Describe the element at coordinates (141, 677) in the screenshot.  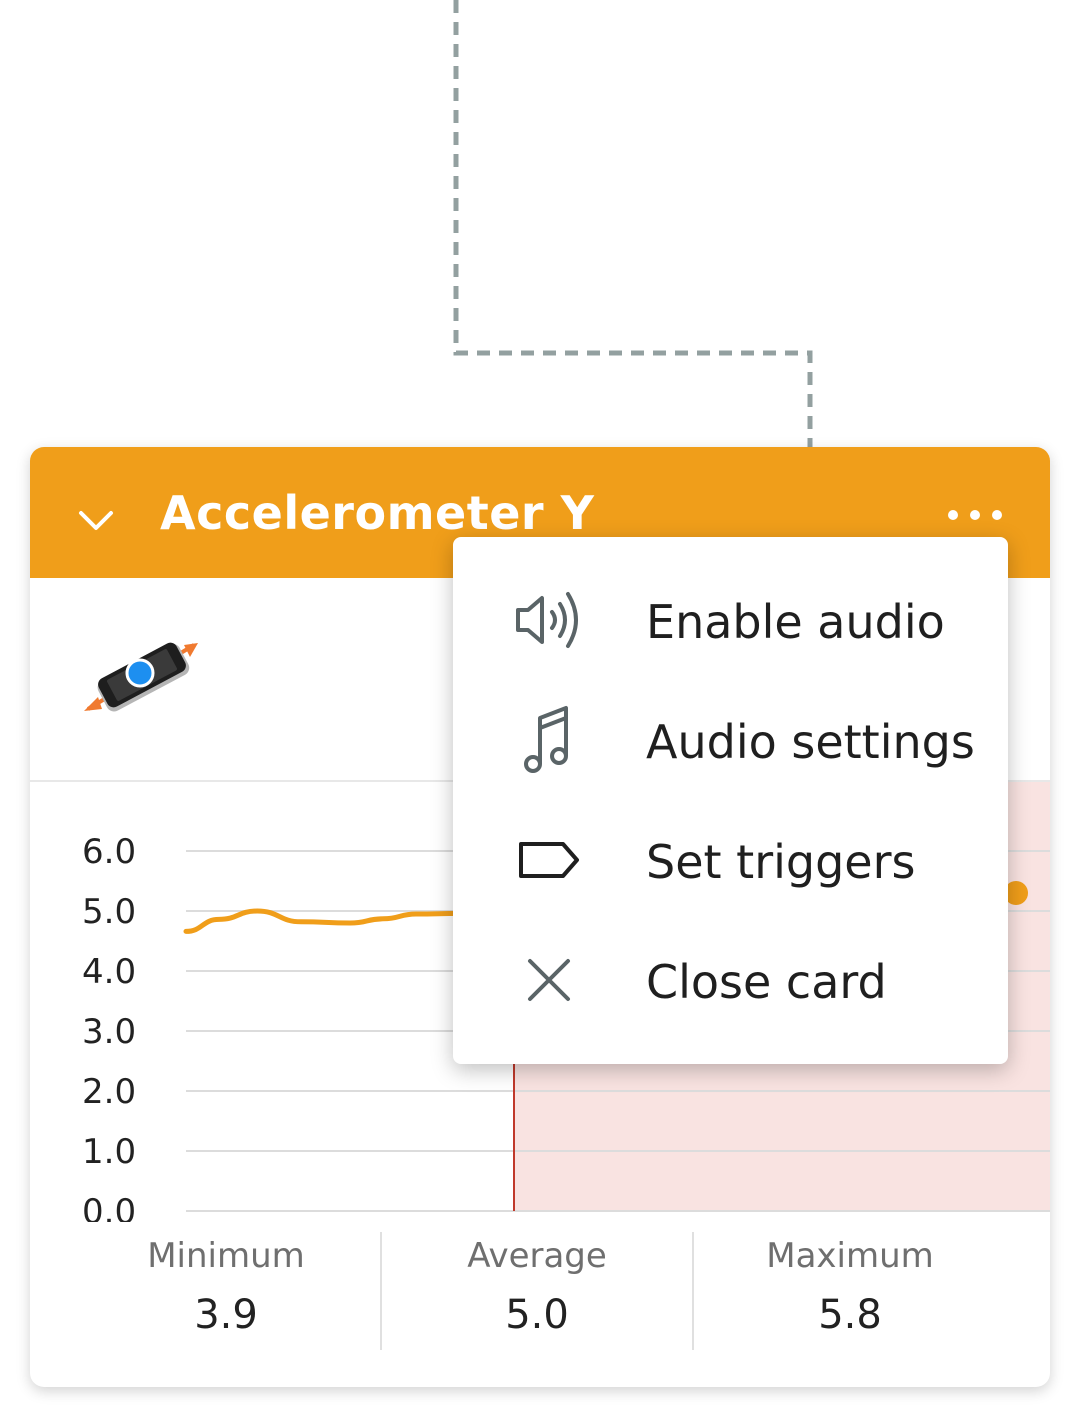
I see `phone-y-axis-icon` at that location.